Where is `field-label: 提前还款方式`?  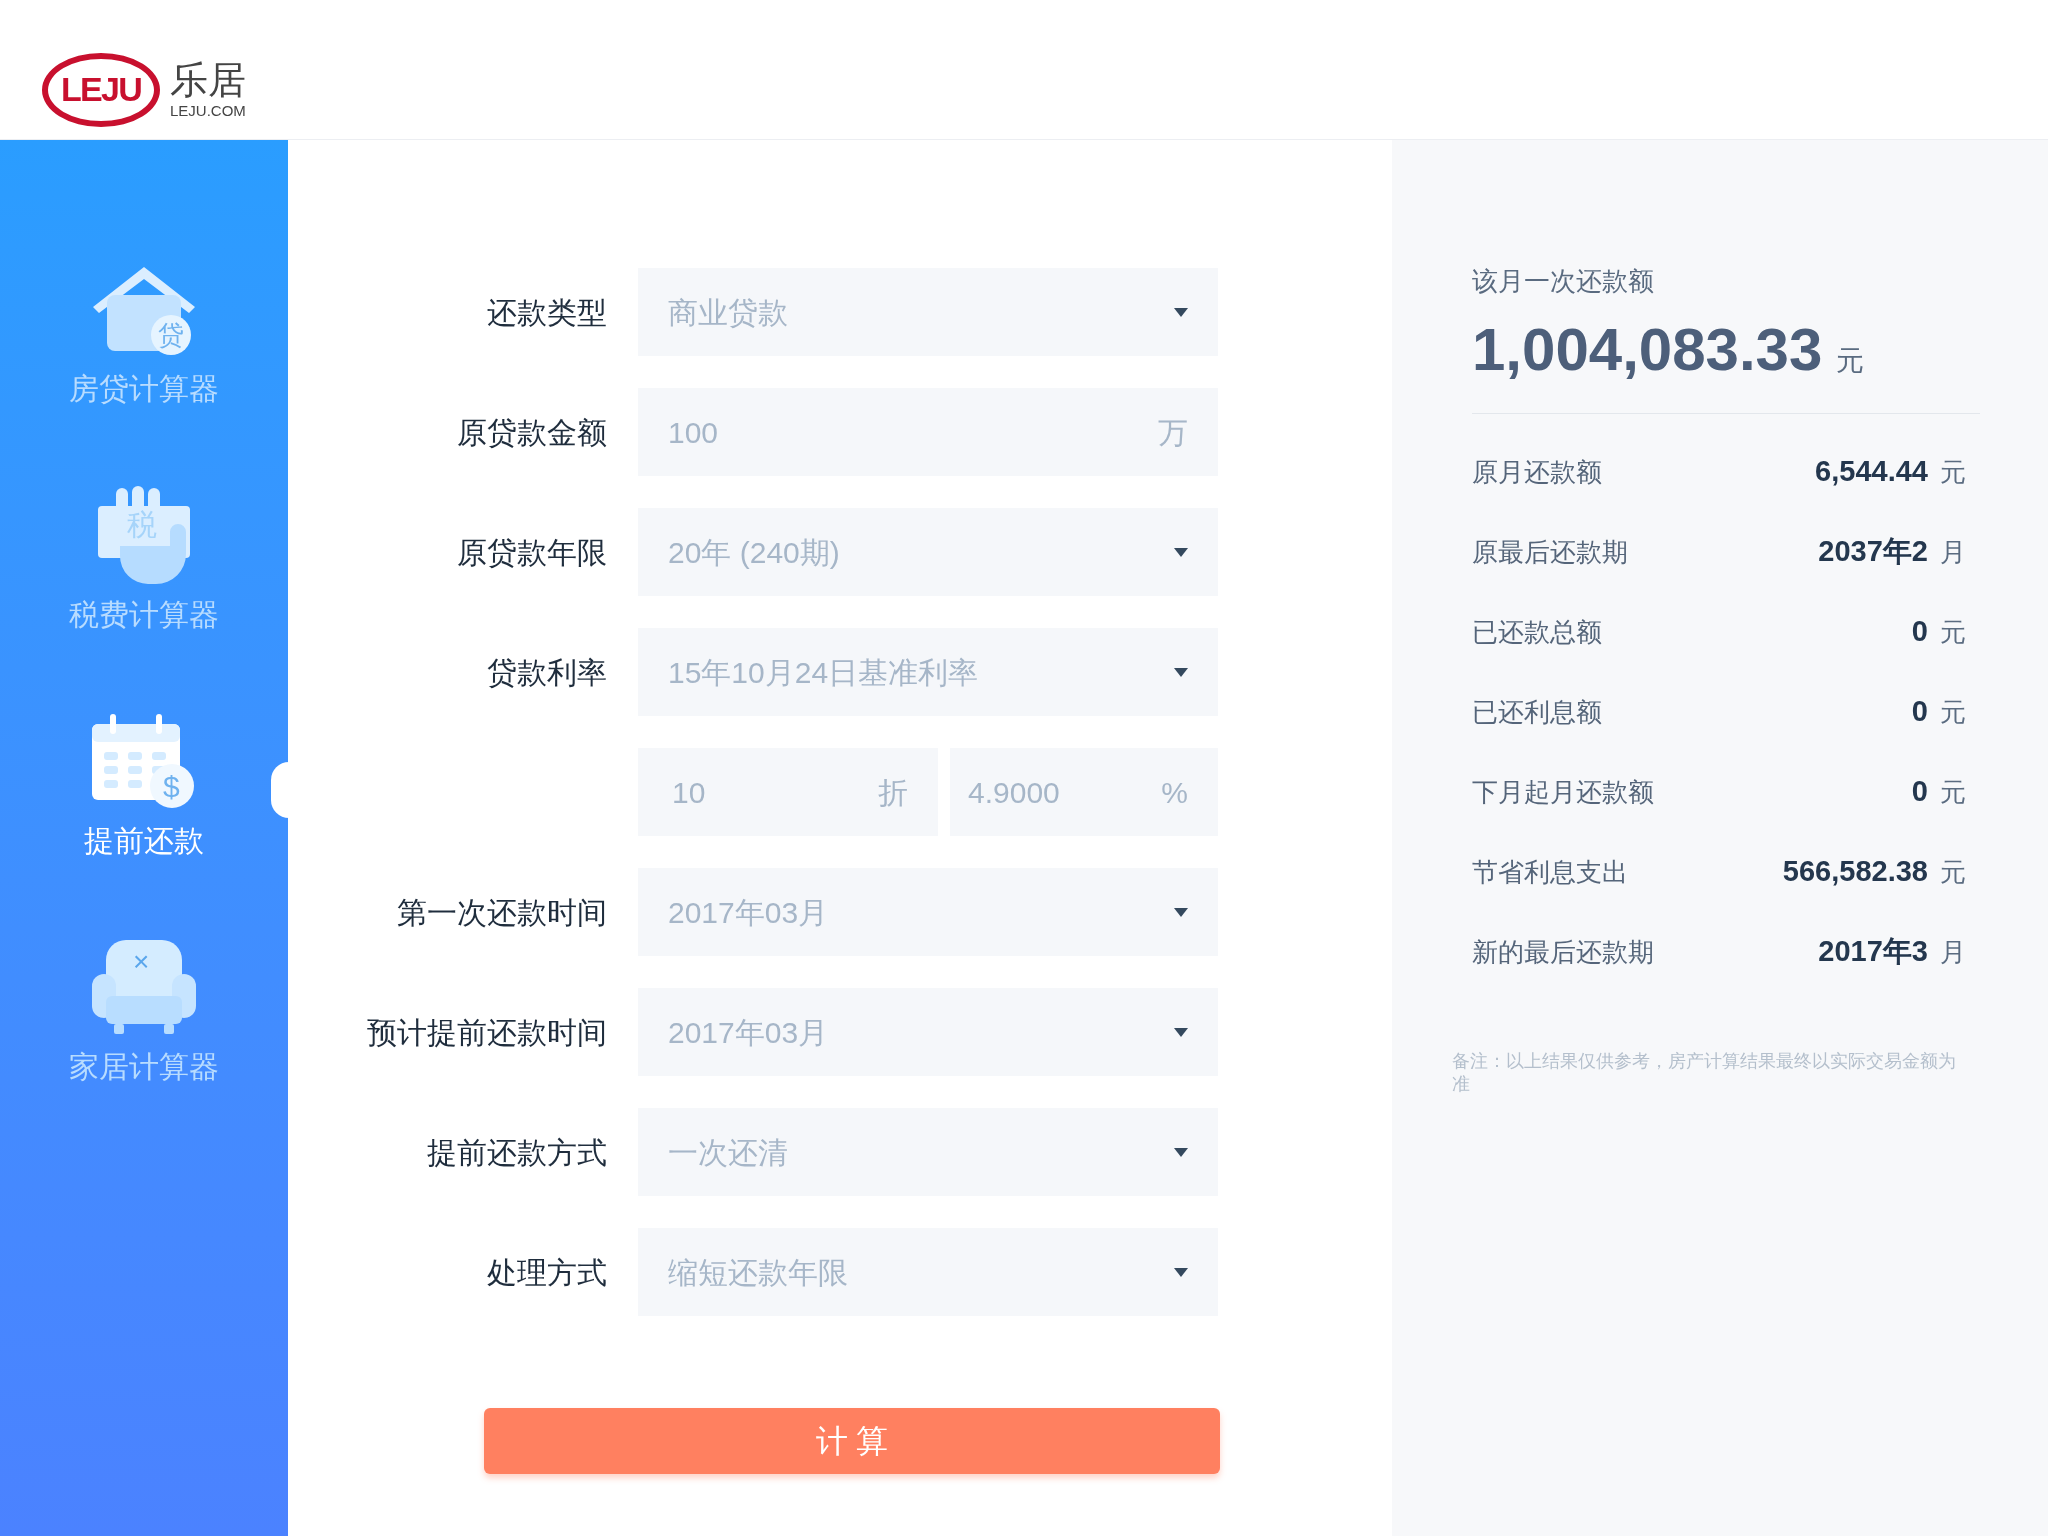
field-label: 提前还款方式 is located at coordinates (517, 1152).